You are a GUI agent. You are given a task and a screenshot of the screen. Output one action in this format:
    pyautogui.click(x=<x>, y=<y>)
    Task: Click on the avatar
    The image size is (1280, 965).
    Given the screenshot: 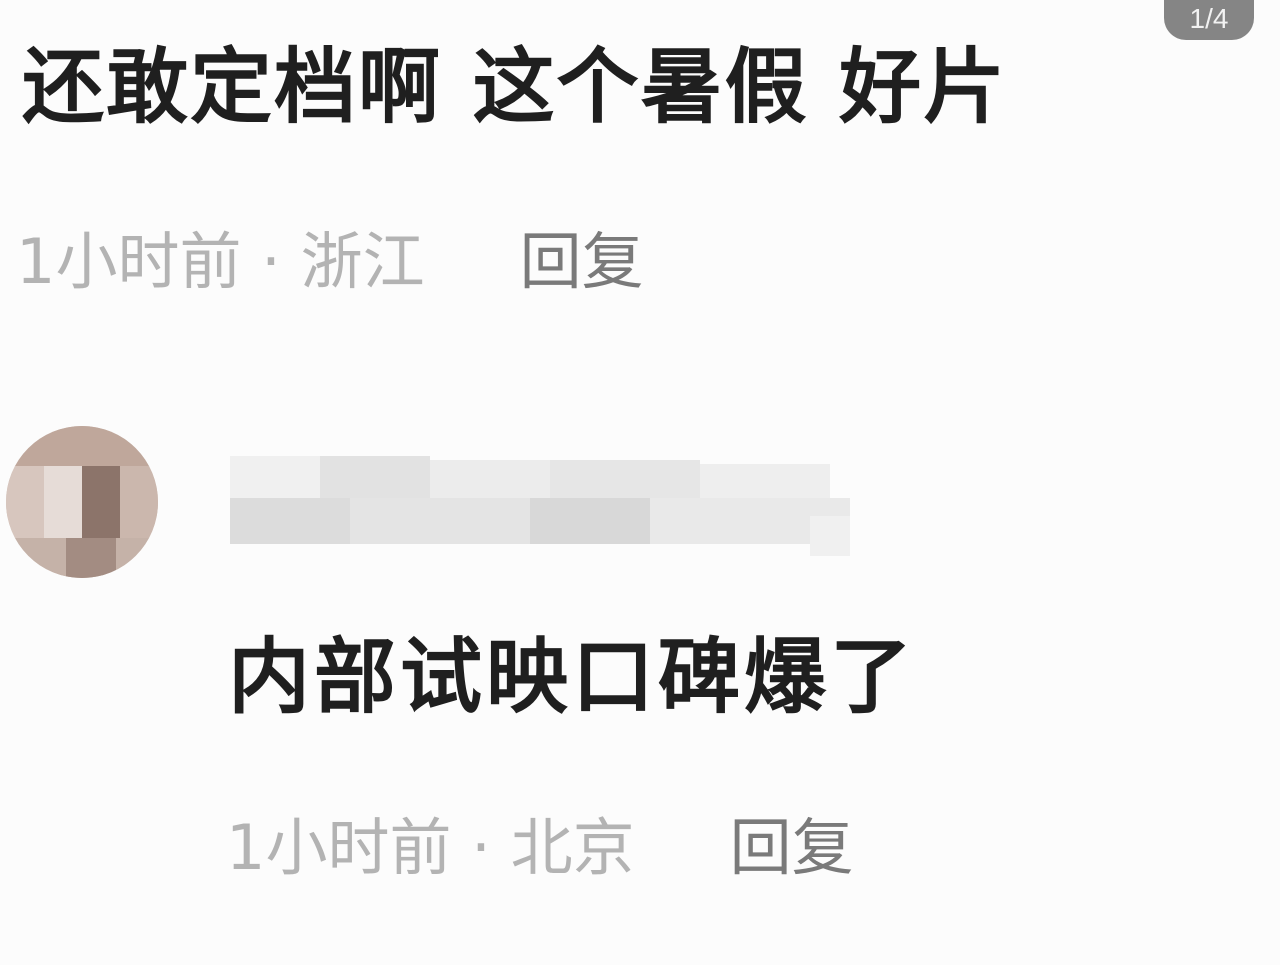 What is the action you would take?
    pyautogui.click(x=82, y=502)
    